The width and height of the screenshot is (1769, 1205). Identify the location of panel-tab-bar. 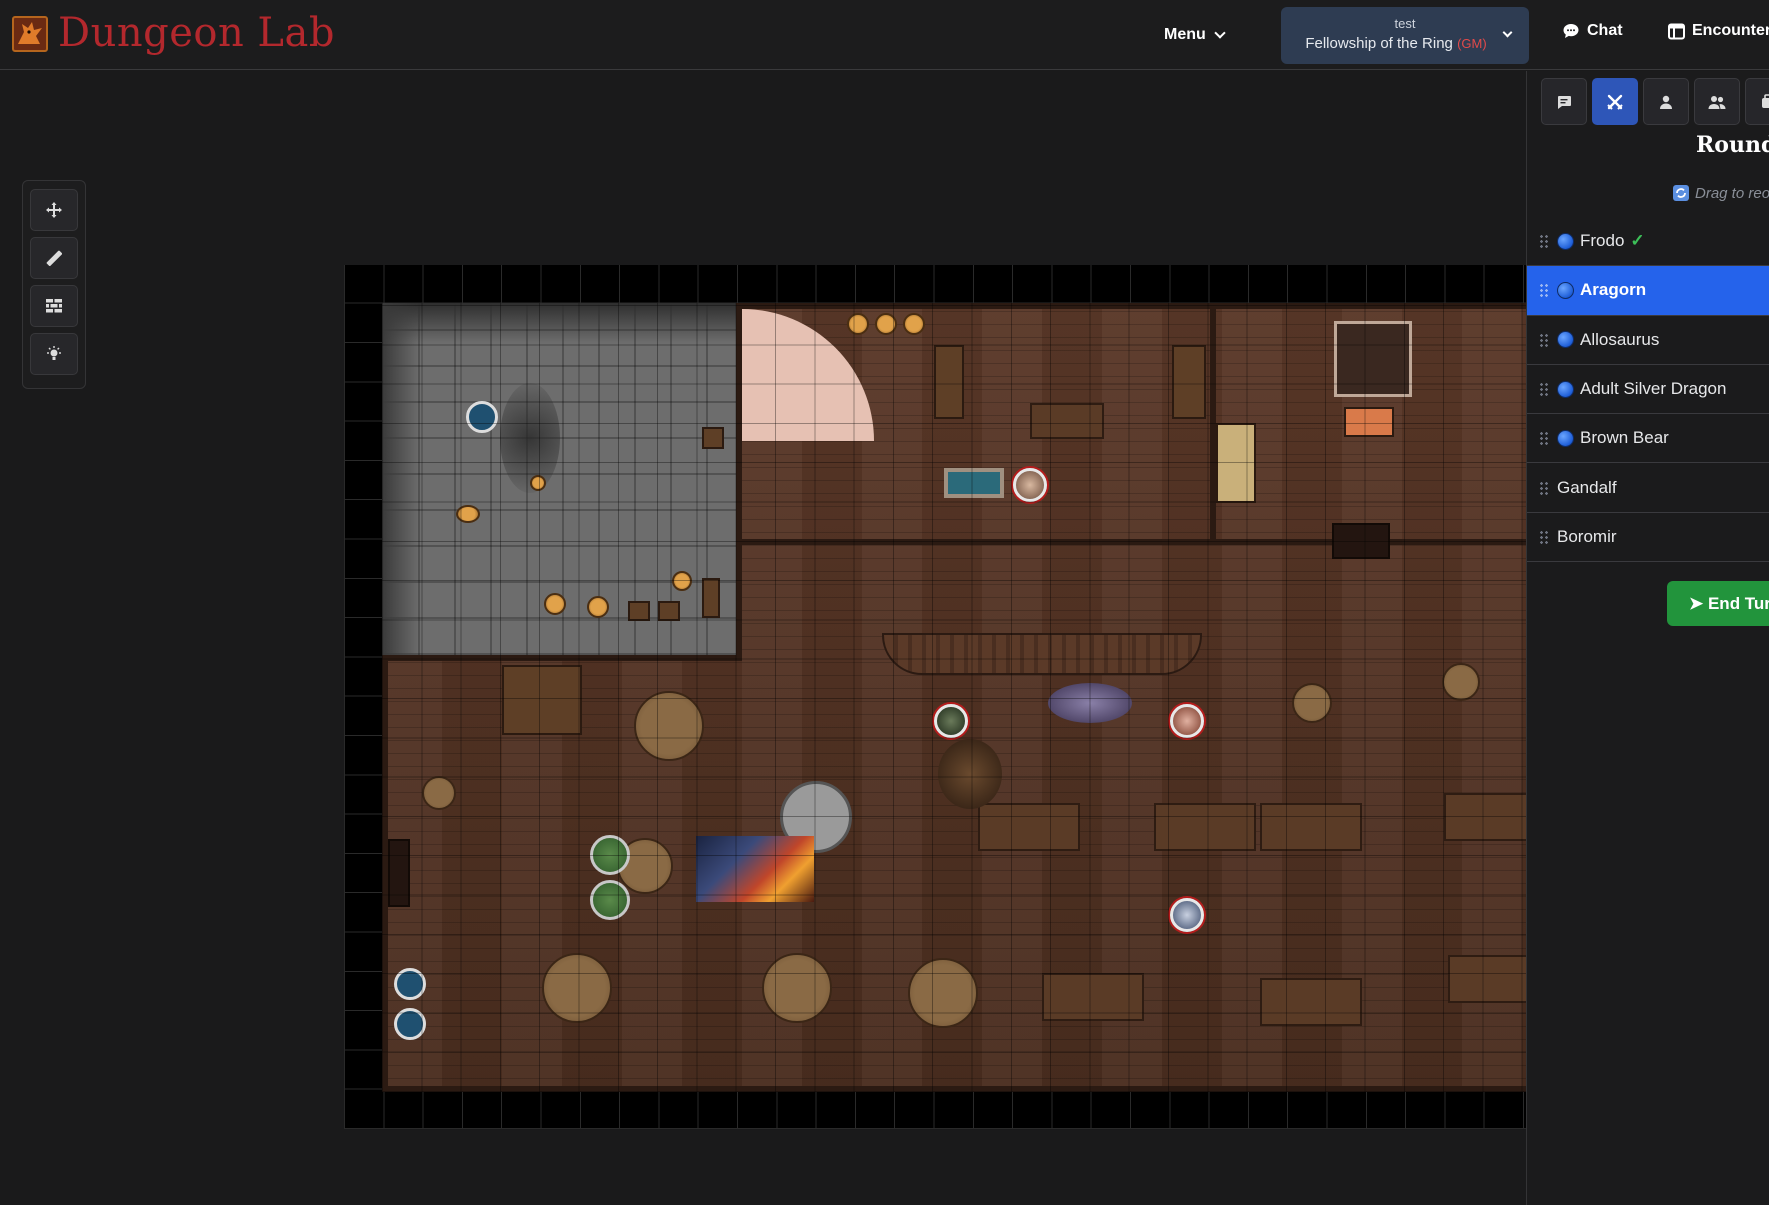
(1655, 101).